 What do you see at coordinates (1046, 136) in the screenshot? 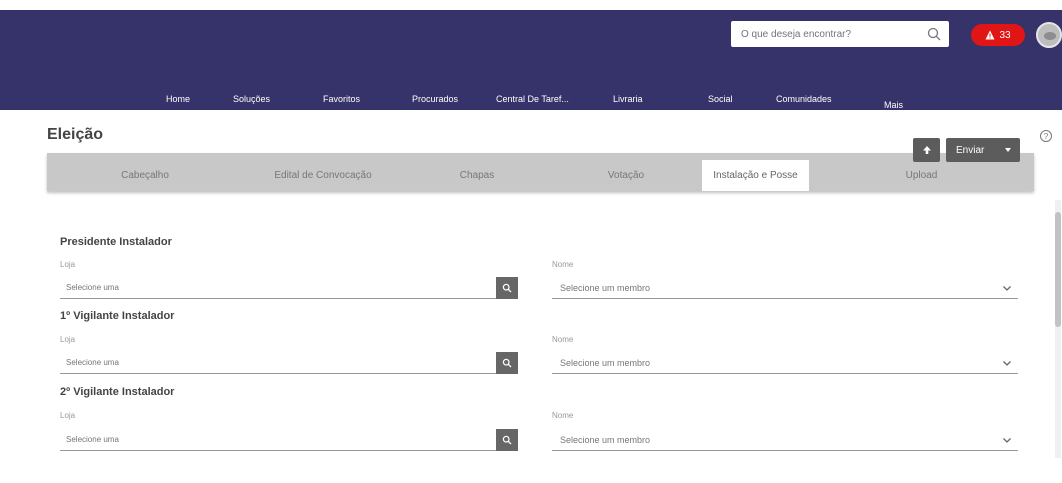
I see `help-icon: ?` at bounding box center [1046, 136].